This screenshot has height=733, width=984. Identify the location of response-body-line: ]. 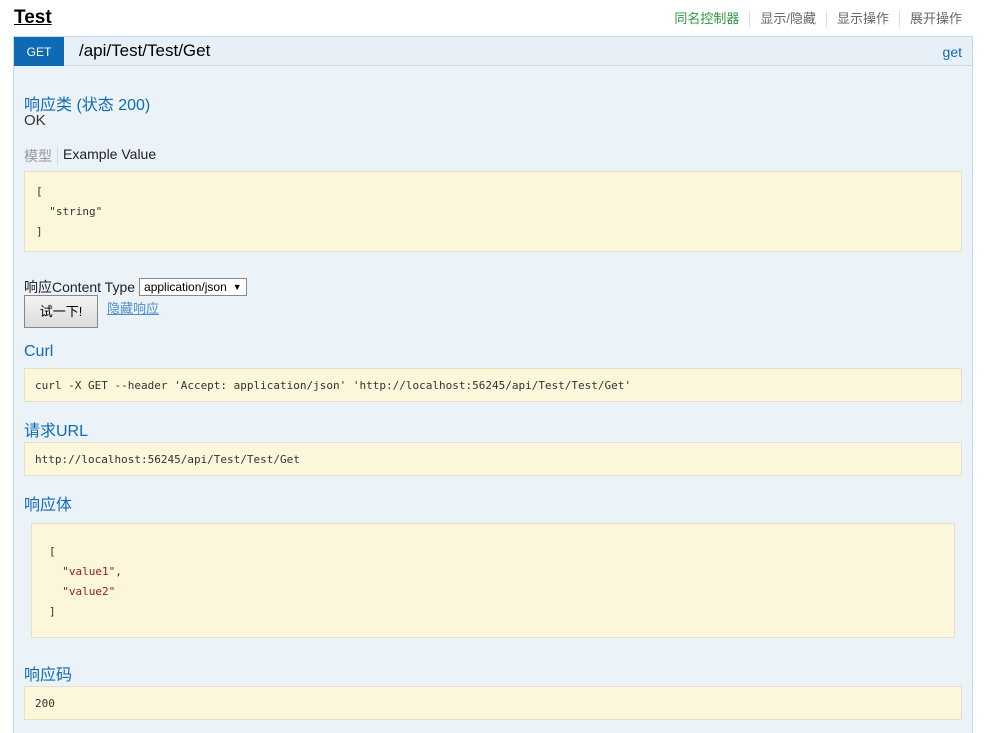
(52, 611).